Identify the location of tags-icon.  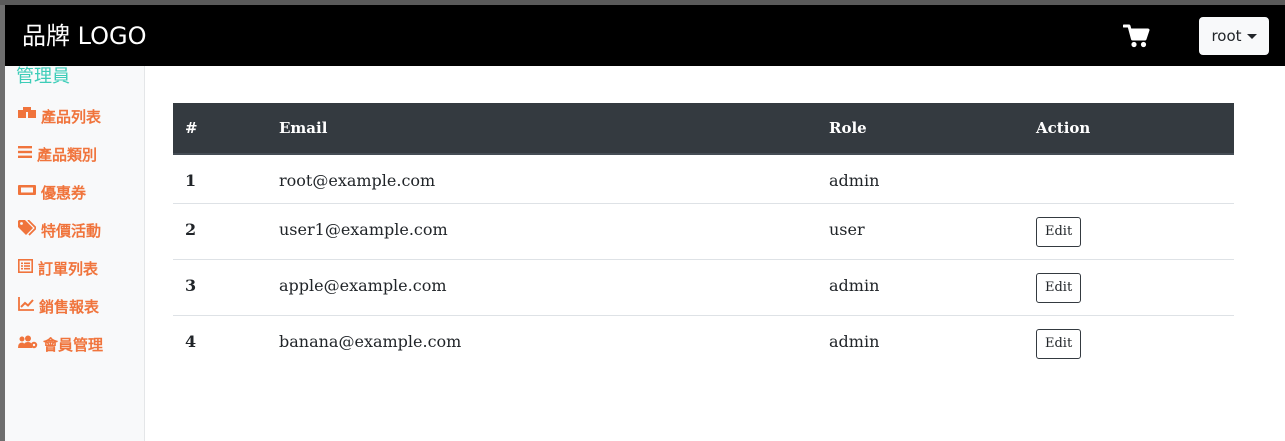
(28, 229).